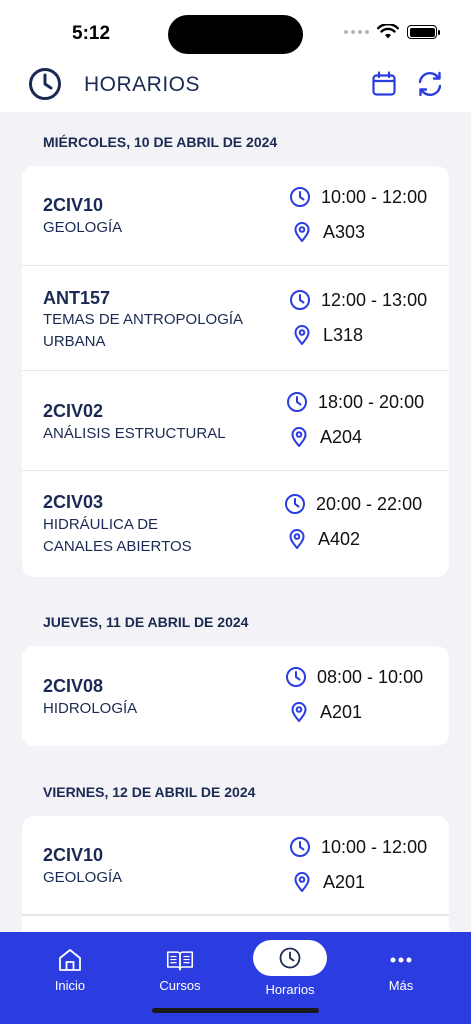 This screenshot has width=471, height=1024. I want to click on calendar-button, so click(384, 84).